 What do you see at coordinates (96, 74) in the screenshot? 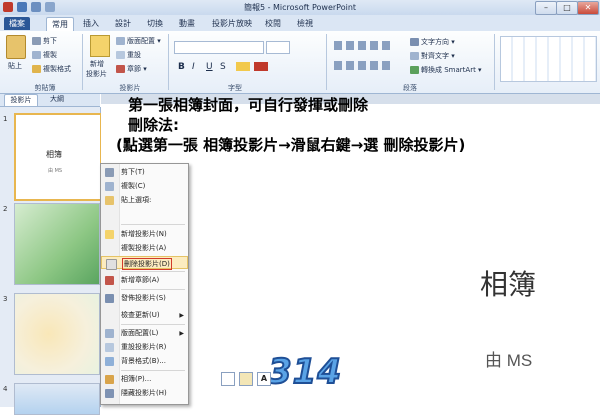
I see `new-slide-button-label: 投影片` at bounding box center [96, 74].